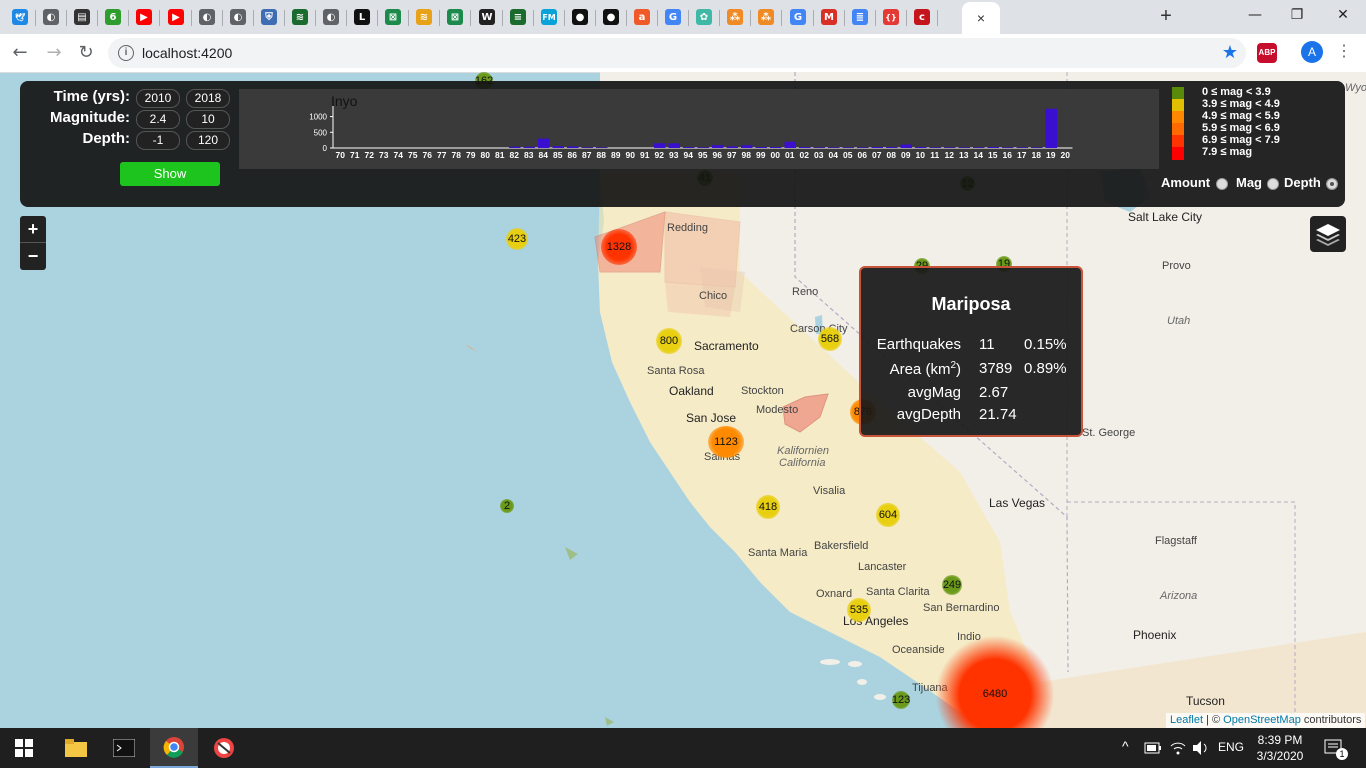 The width and height of the screenshot is (1366, 768). What do you see at coordinates (643, 17) in the screenshot?
I see `pinned-tab: a` at bounding box center [643, 17].